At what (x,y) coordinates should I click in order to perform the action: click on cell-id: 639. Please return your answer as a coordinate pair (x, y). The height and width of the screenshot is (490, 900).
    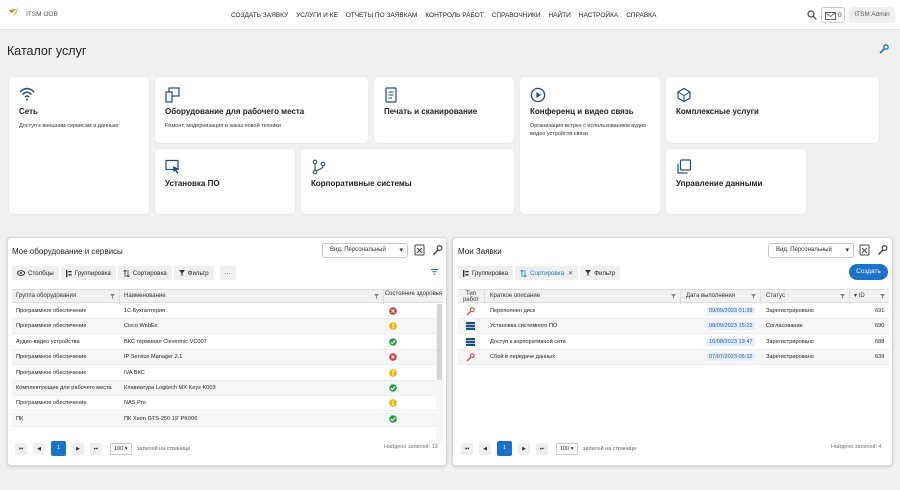
    Looking at the image, I should click on (880, 357).